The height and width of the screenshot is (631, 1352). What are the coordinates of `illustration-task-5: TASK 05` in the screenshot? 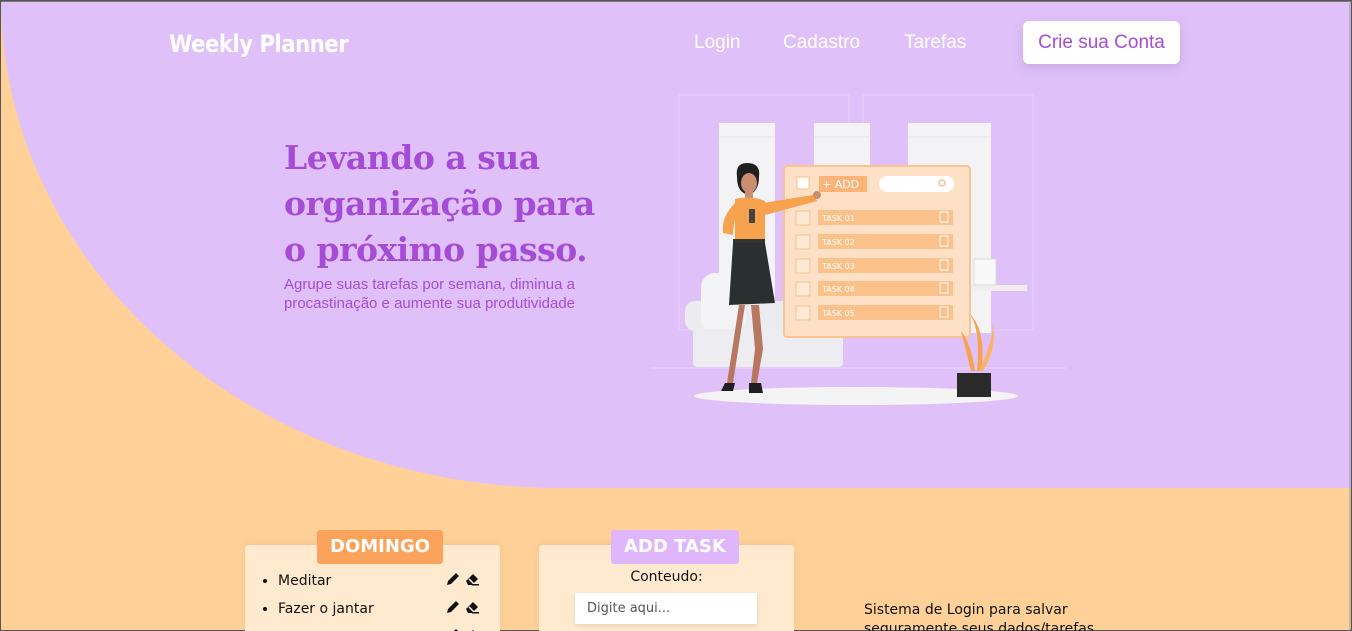 It's located at (838, 313).